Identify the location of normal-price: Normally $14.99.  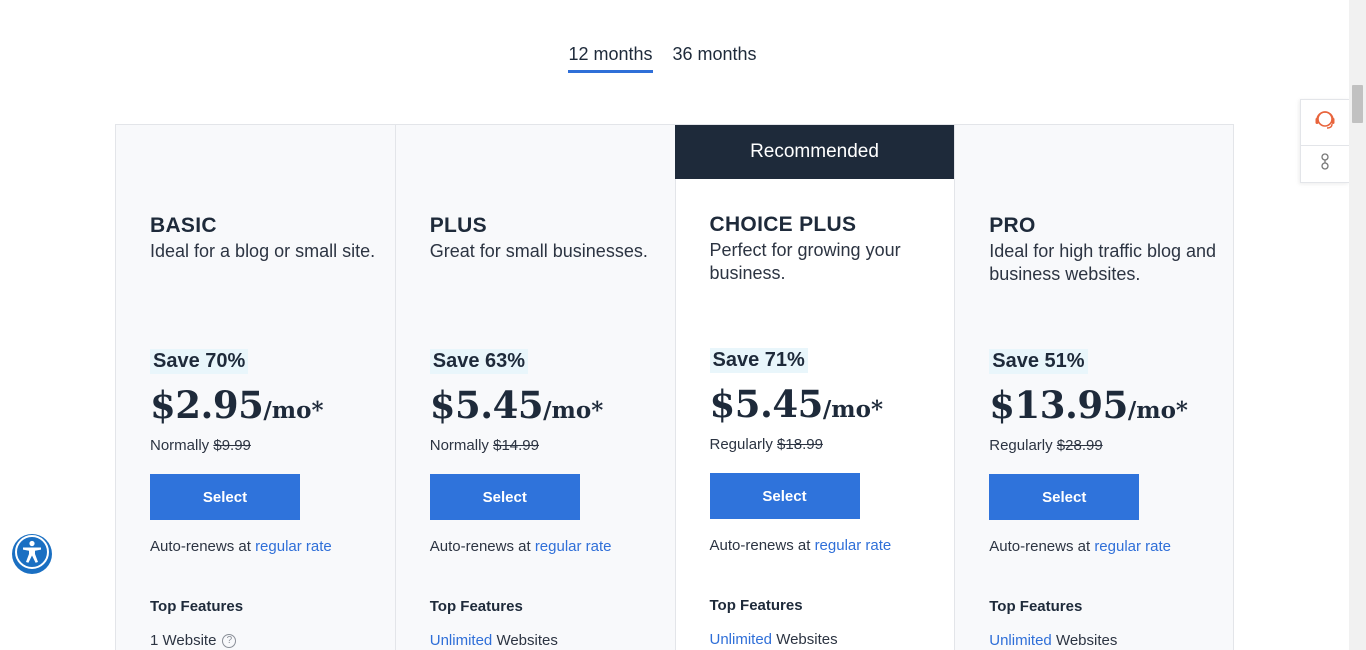
(484, 445).